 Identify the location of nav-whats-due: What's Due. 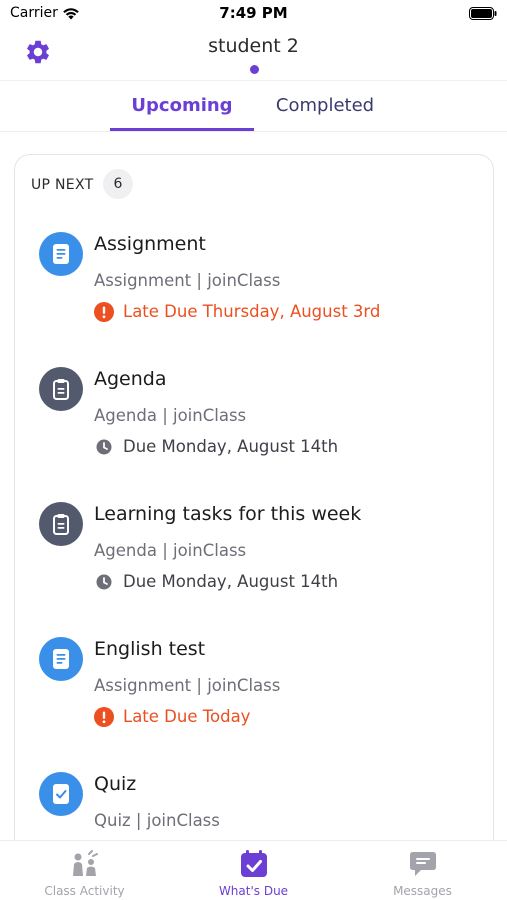
(253, 870).